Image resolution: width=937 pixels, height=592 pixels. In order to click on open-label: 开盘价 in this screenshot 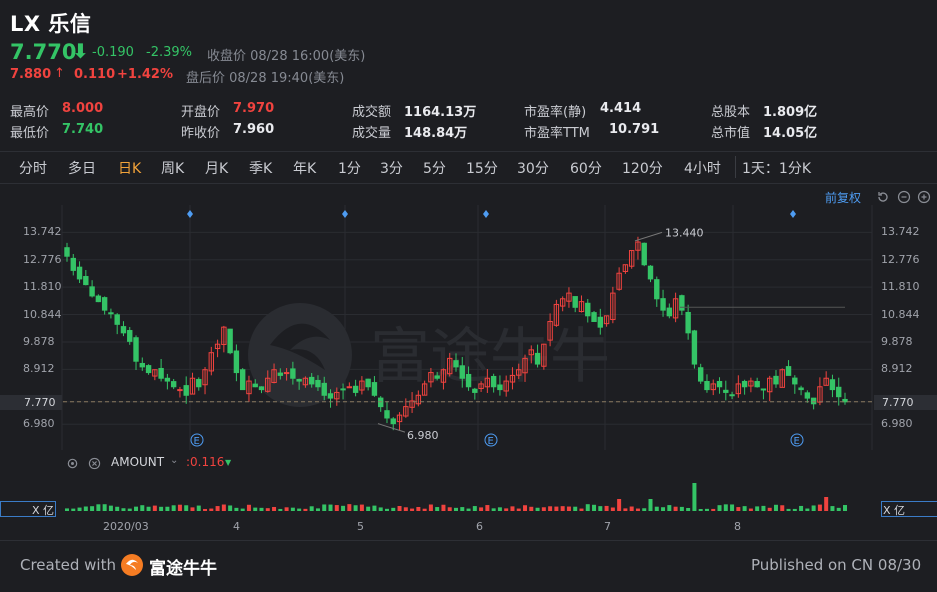, I will do `click(201, 112)`.